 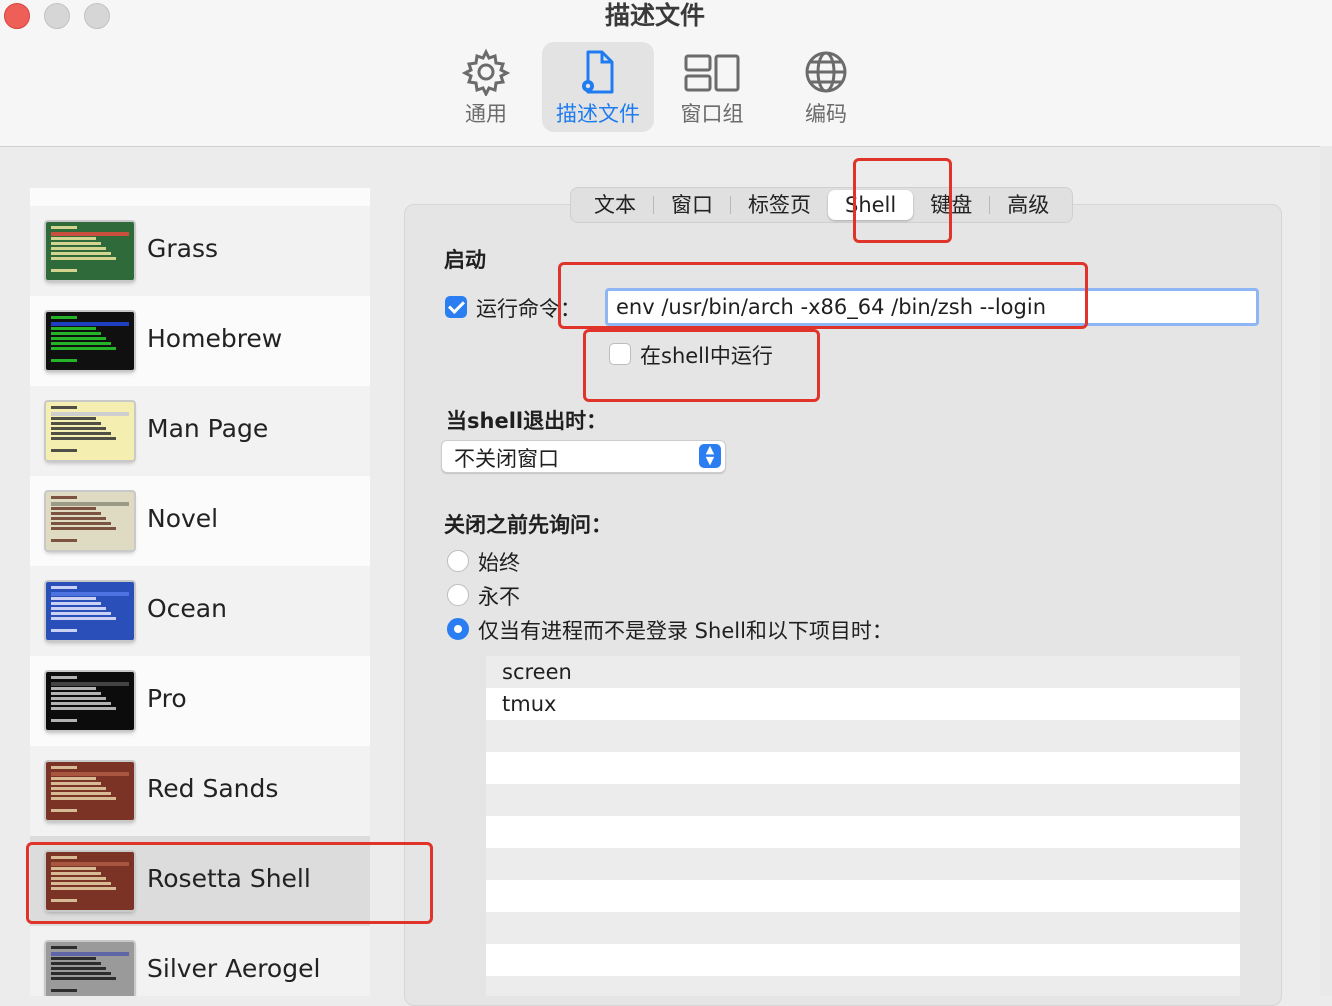 What do you see at coordinates (863, 672) in the screenshot?
I see `list-item: screen` at bounding box center [863, 672].